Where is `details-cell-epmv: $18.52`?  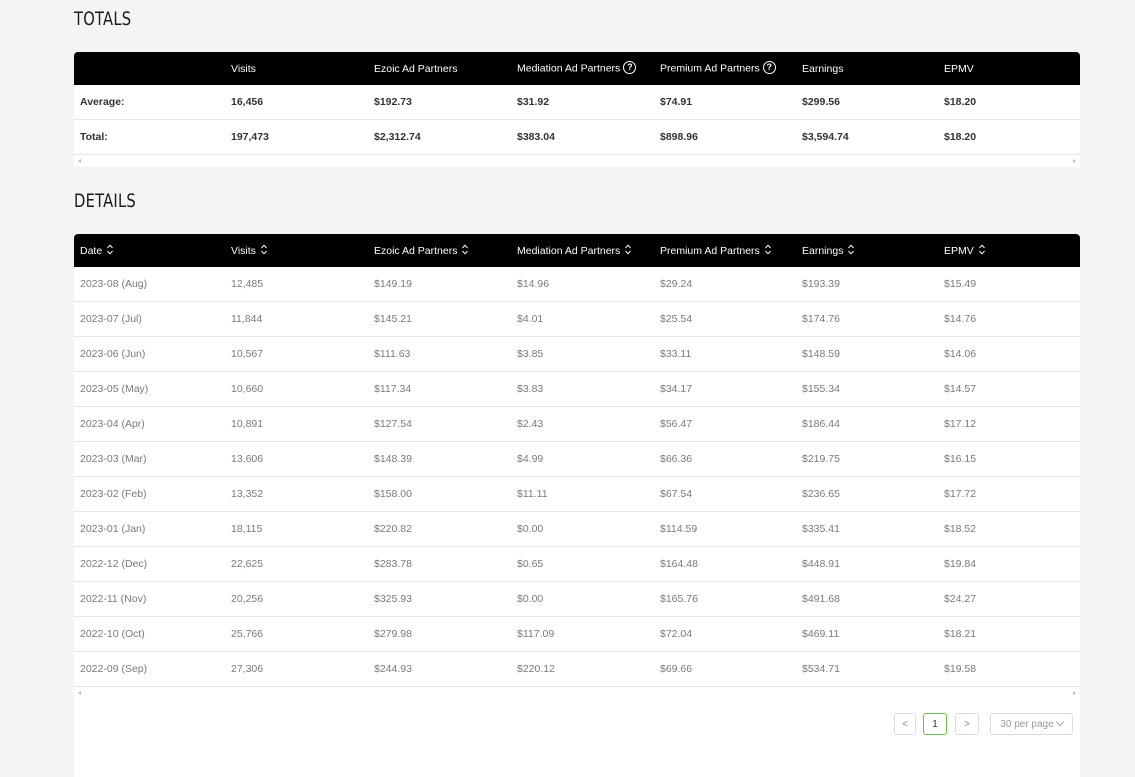 details-cell-epmv: $18.52 is located at coordinates (1009, 529).